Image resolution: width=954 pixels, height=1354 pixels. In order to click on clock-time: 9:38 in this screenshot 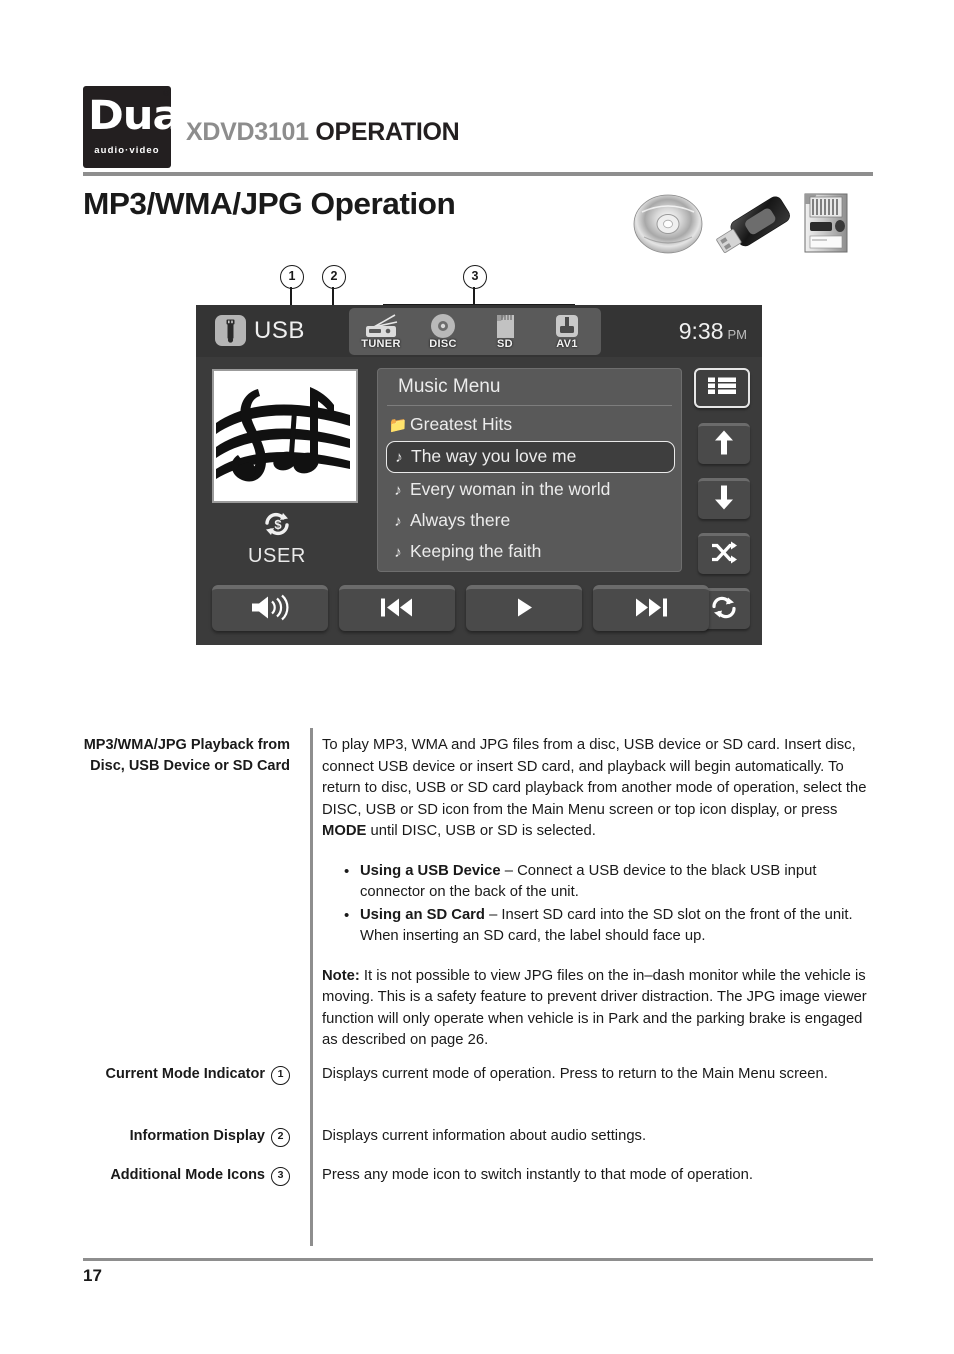, I will do `click(701, 331)`.